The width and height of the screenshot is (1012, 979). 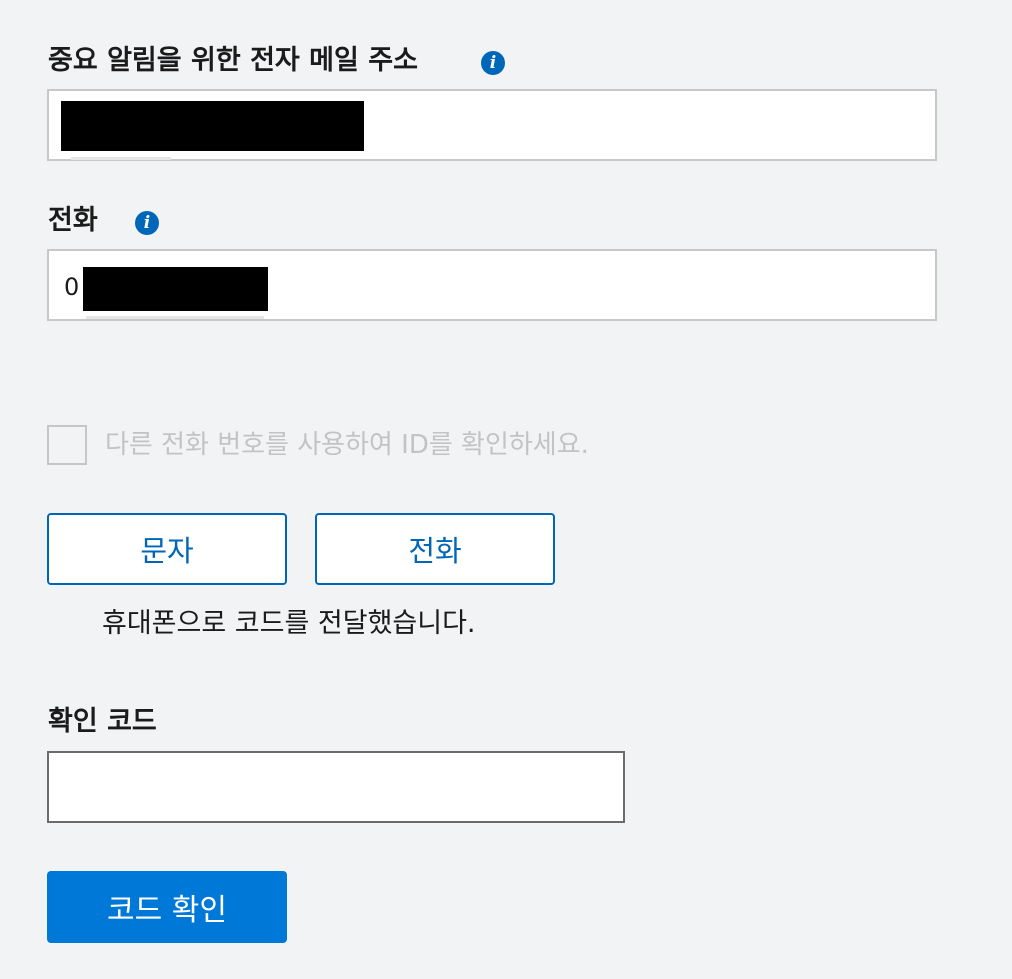 I want to click on phone-prefix: 0, so click(x=72, y=287).